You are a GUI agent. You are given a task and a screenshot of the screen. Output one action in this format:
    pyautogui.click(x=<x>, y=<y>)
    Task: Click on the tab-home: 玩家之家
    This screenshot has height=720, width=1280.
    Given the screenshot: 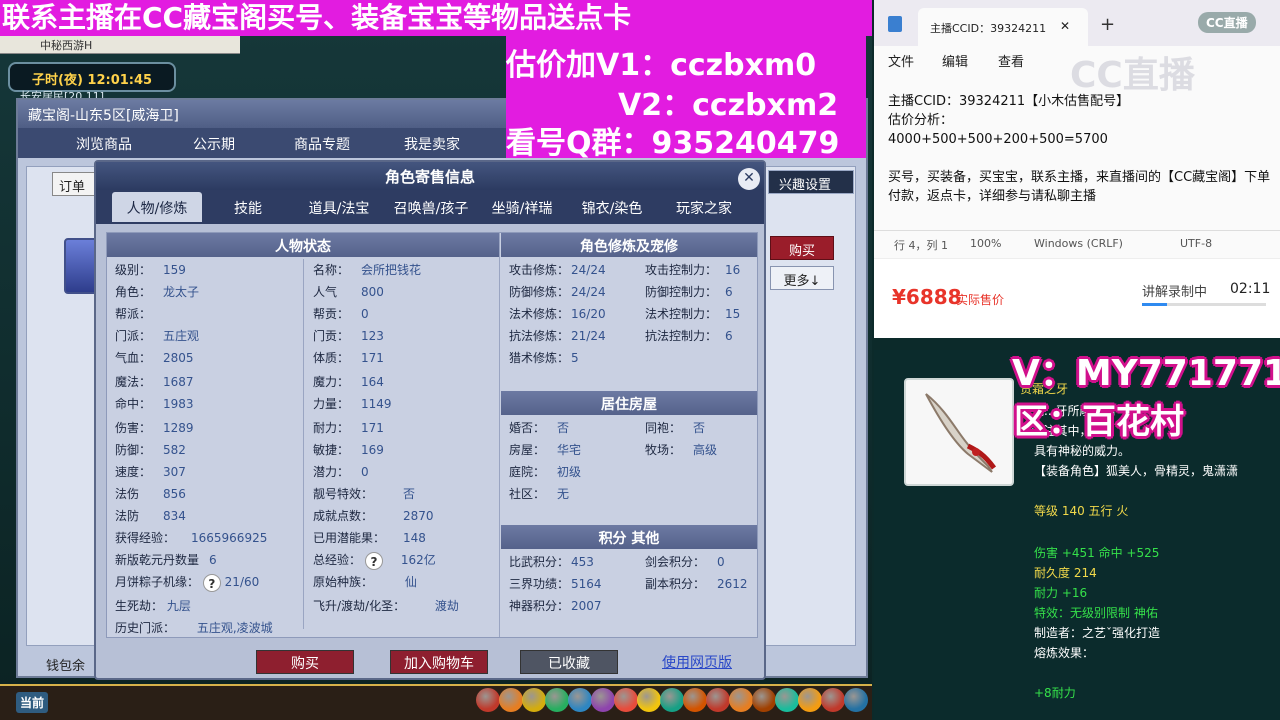 What is the action you would take?
    pyautogui.click(x=704, y=207)
    